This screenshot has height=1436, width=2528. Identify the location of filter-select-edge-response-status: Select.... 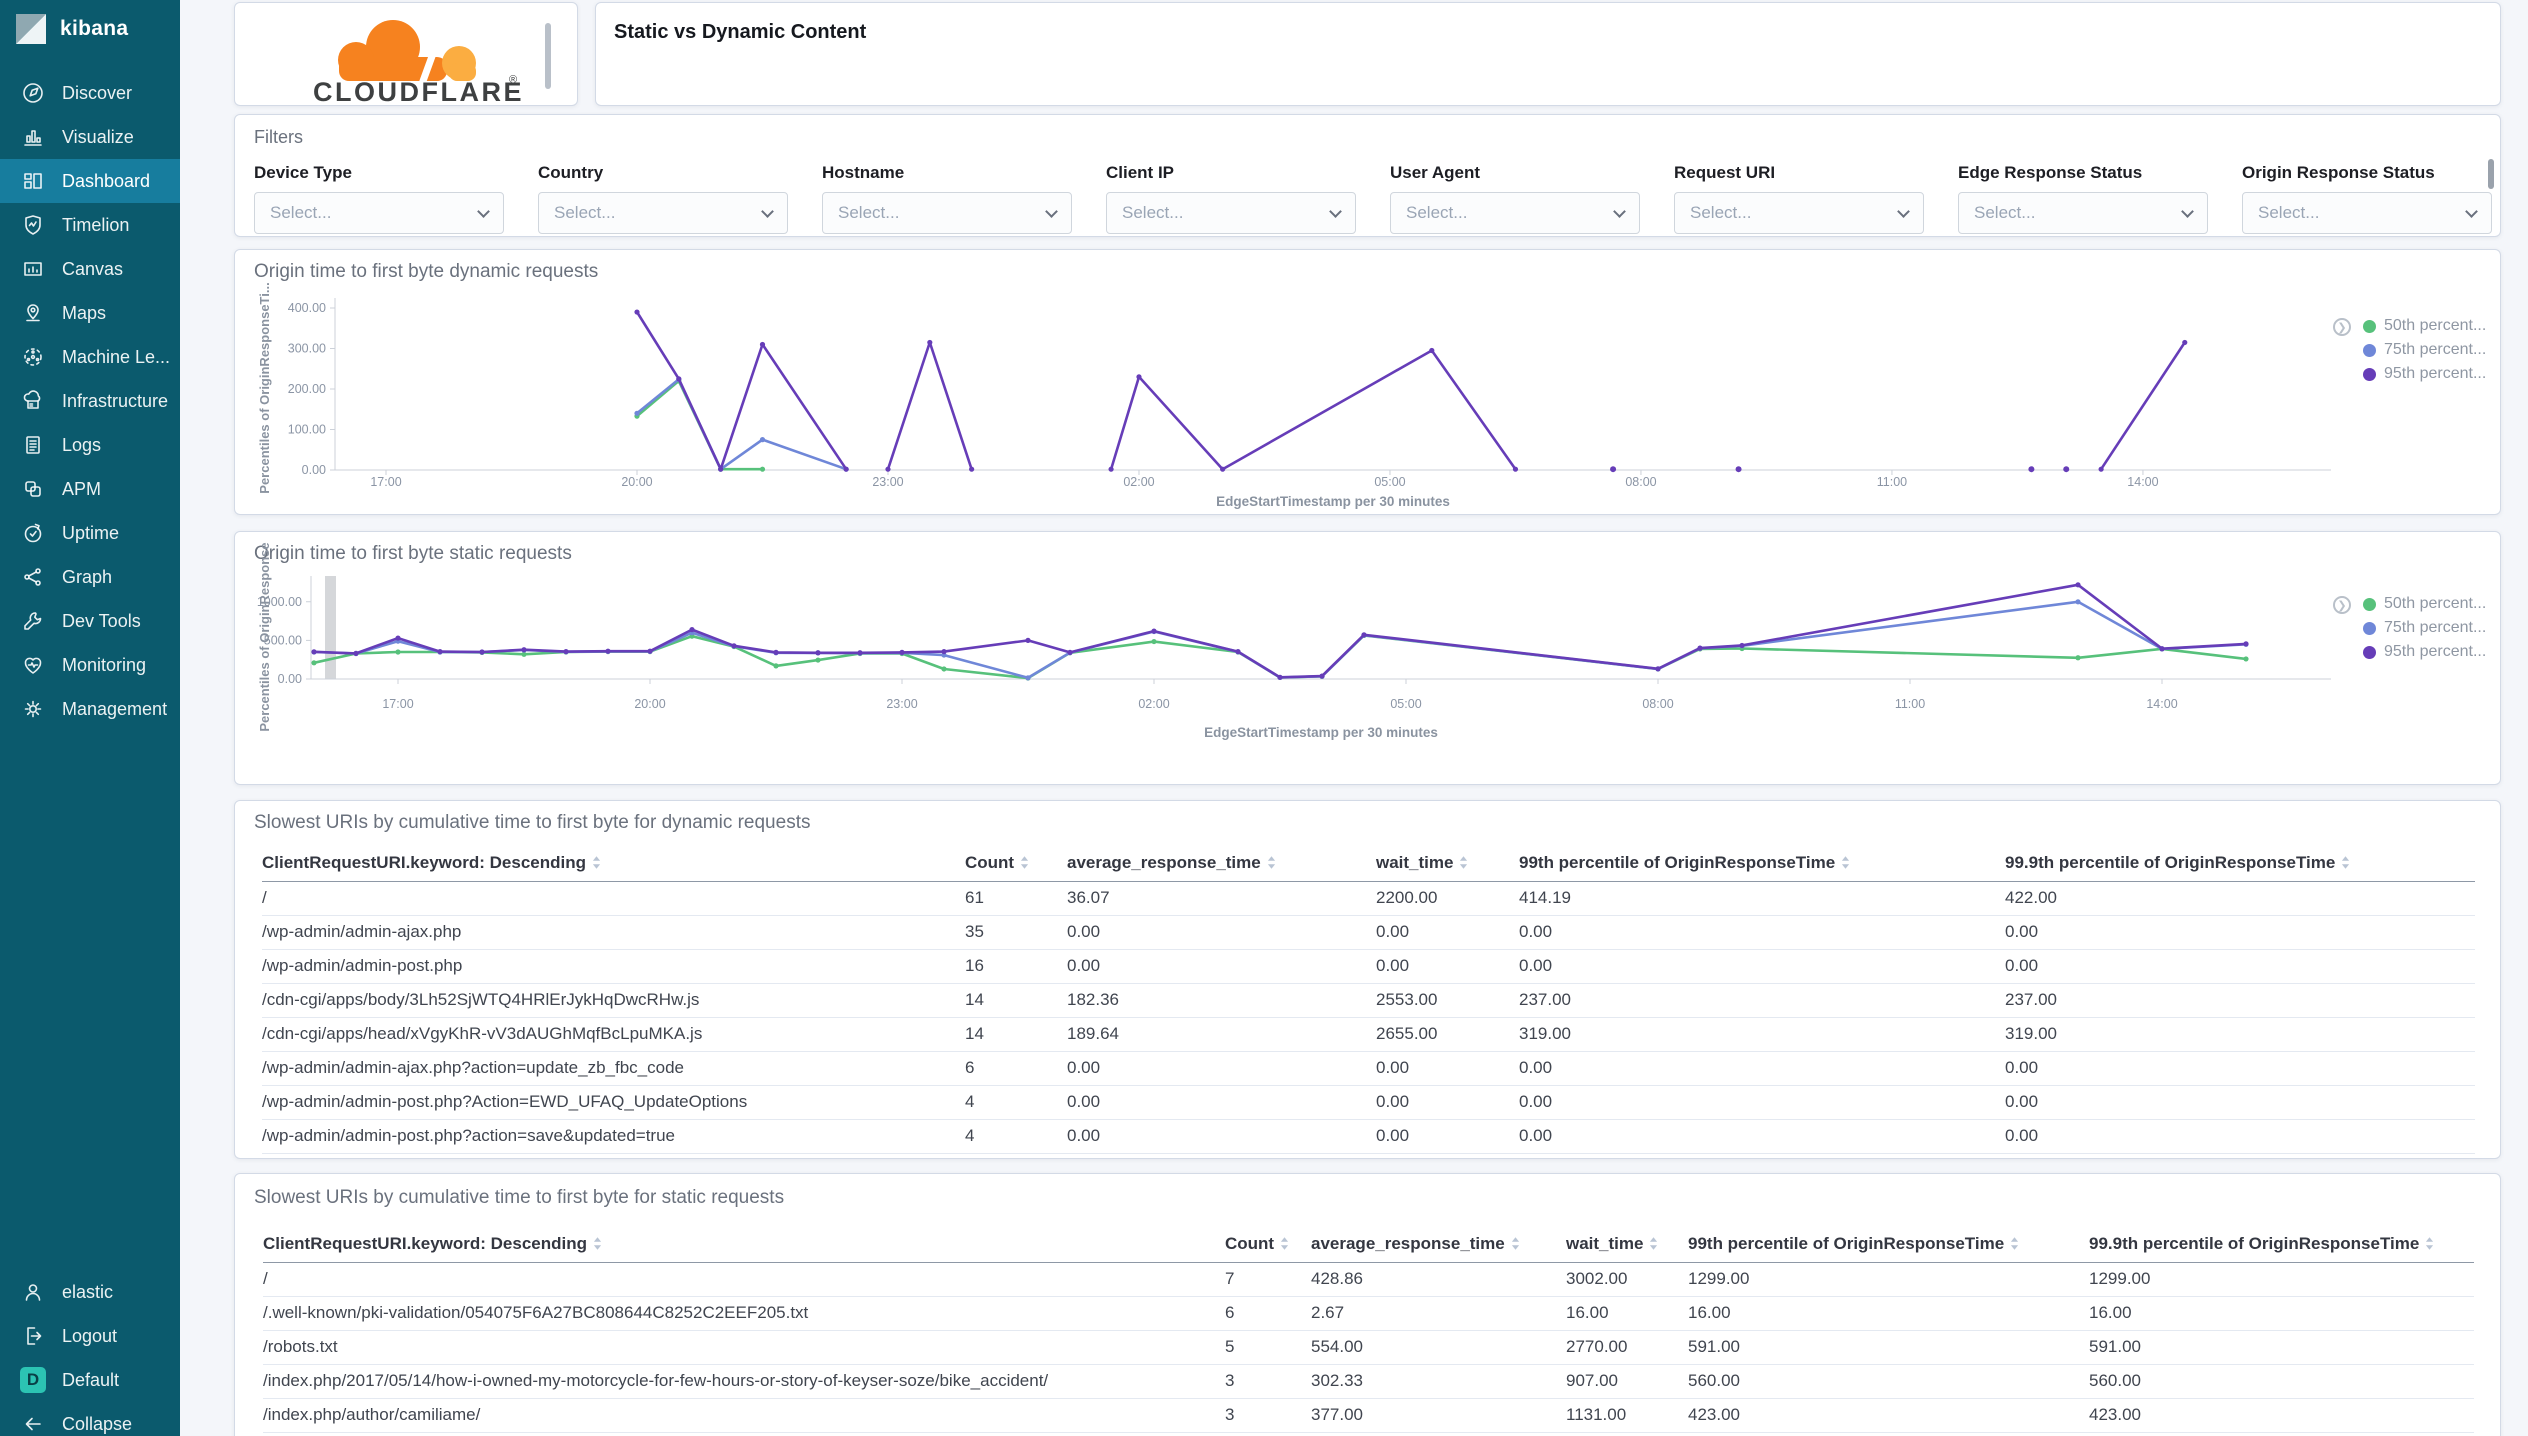
(2083, 213).